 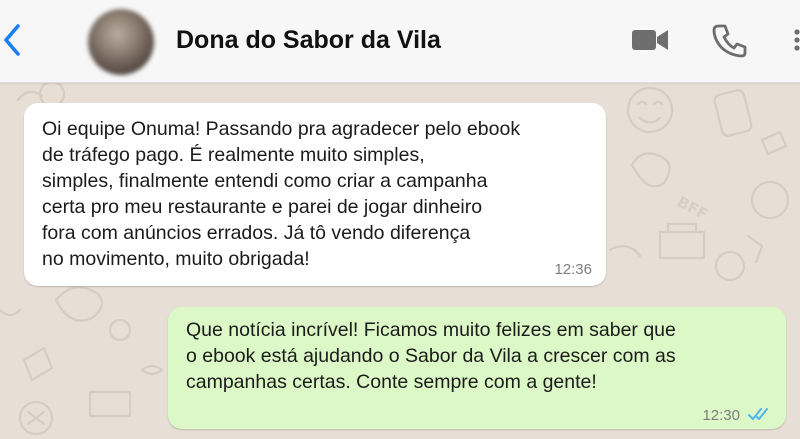 What do you see at coordinates (797, 40) in the screenshot?
I see `more-vertical-icon` at bounding box center [797, 40].